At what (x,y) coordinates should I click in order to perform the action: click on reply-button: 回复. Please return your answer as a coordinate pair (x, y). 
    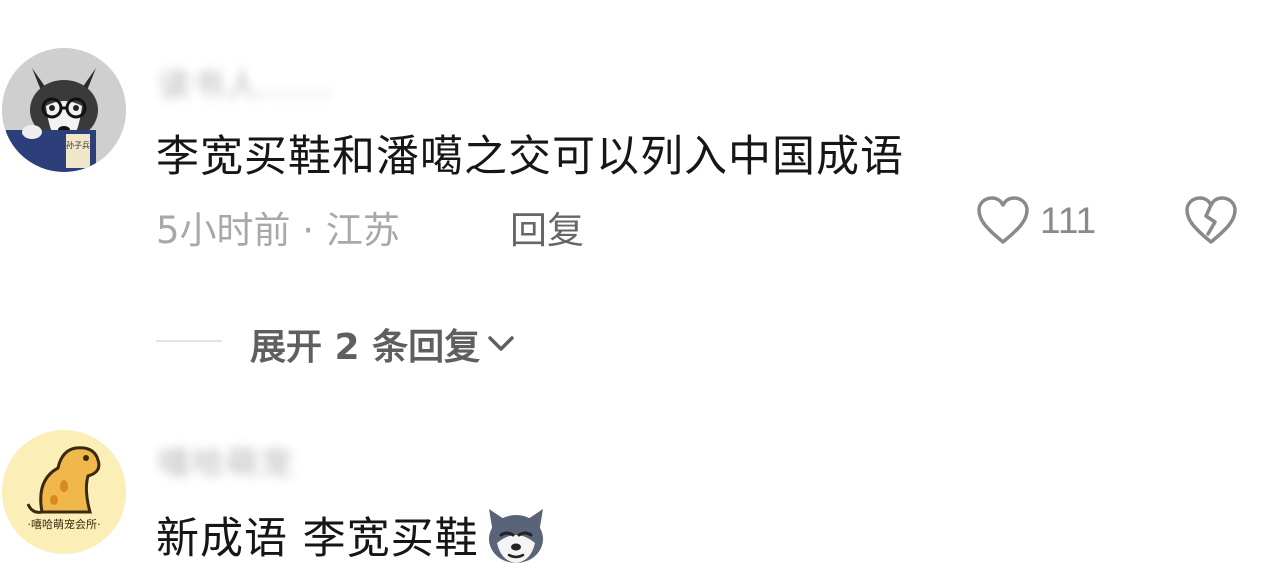
    Looking at the image, I should click on (547, 227).